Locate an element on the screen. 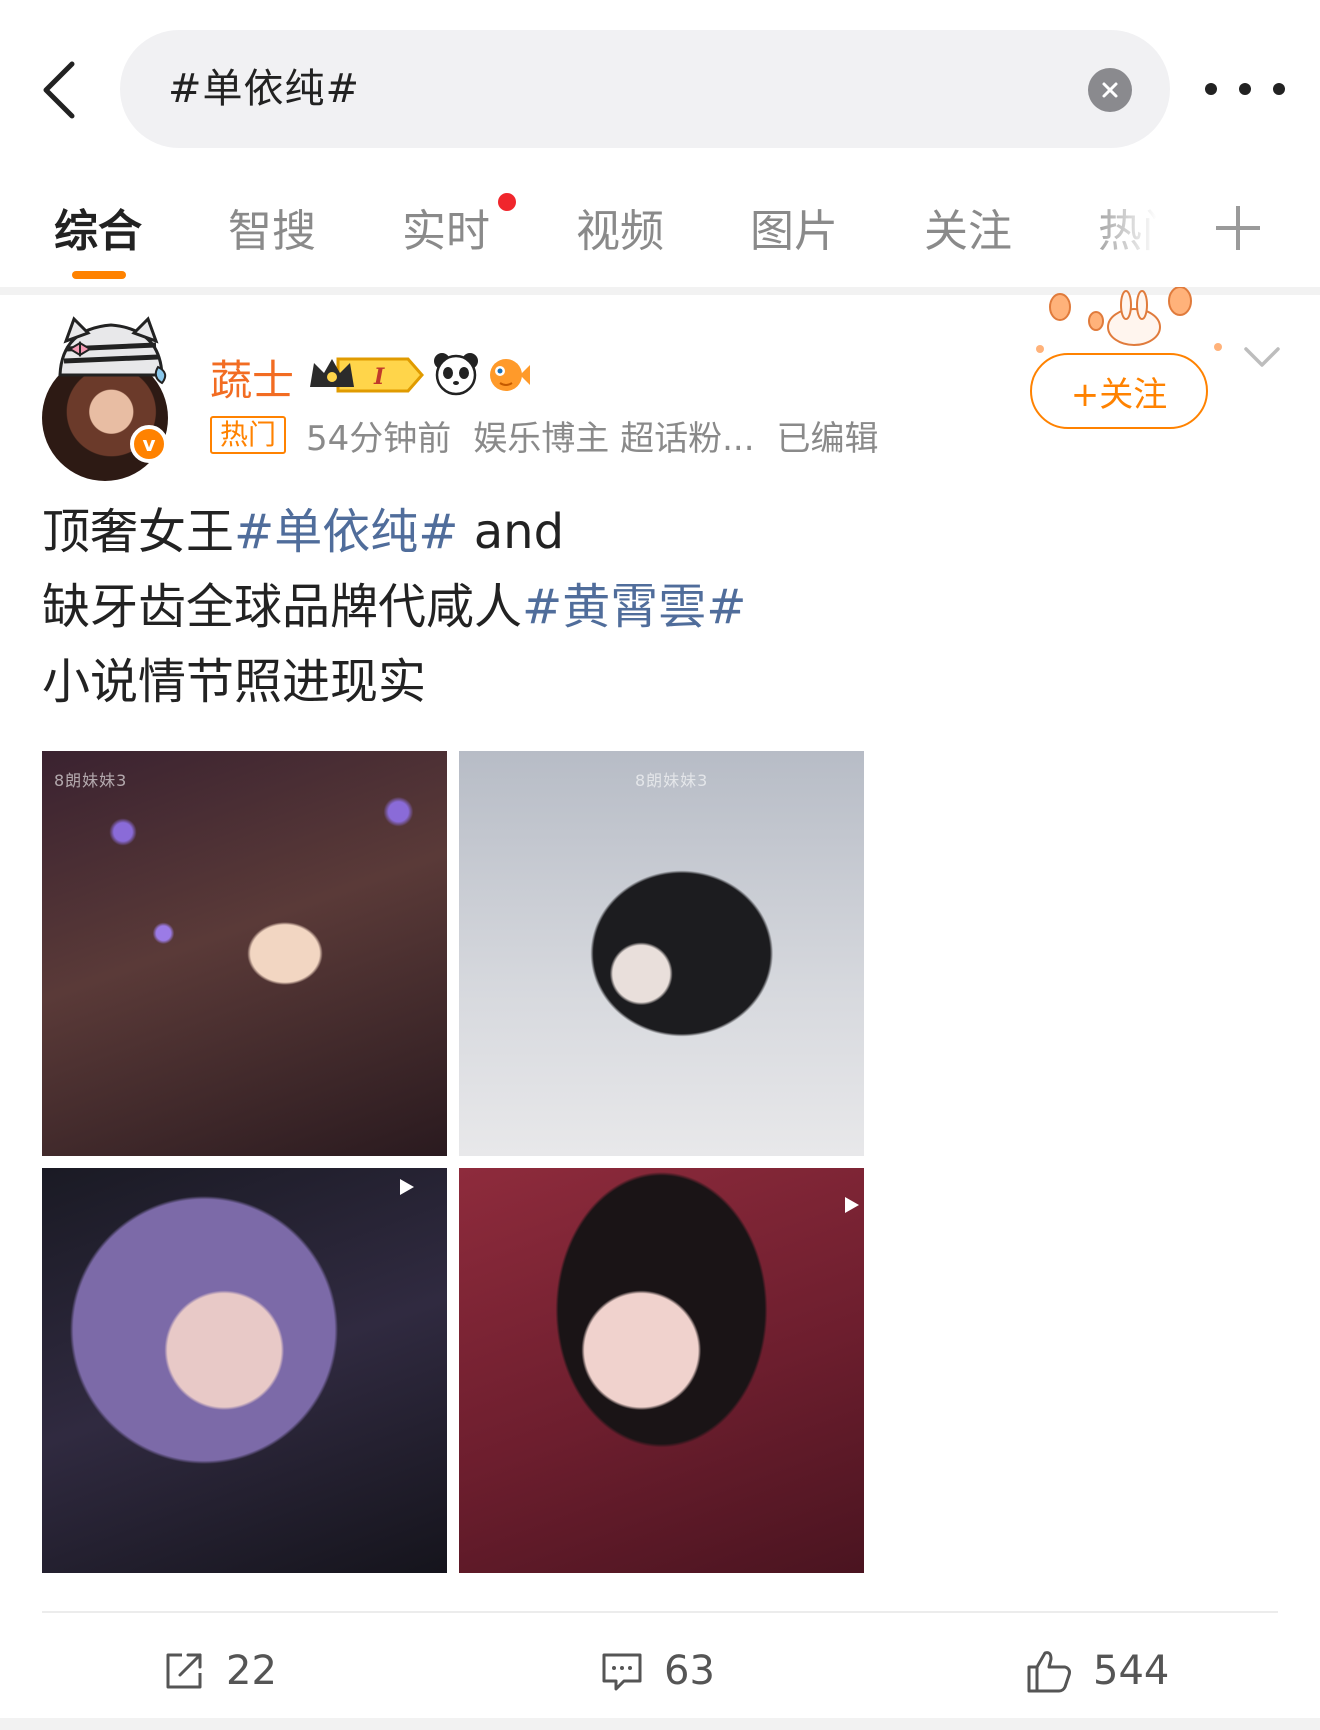 The width and height of the screenshot is (1320, 1730). chevron-down-icon is located at coordinates (1262, 357).